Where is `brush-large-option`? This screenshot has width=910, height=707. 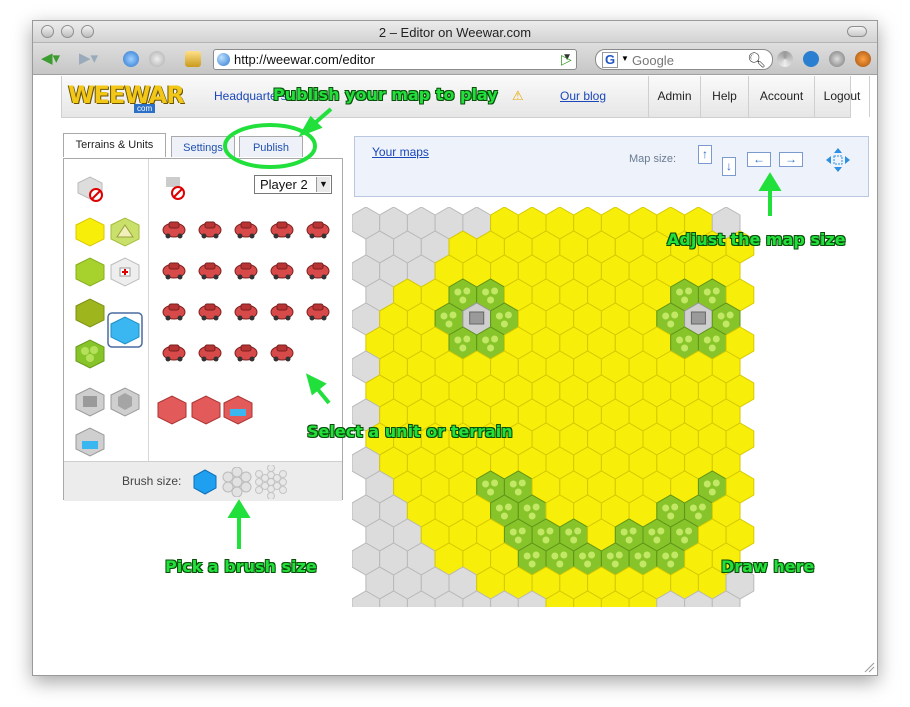
brush-large-option is located at coordinates (271, 482).